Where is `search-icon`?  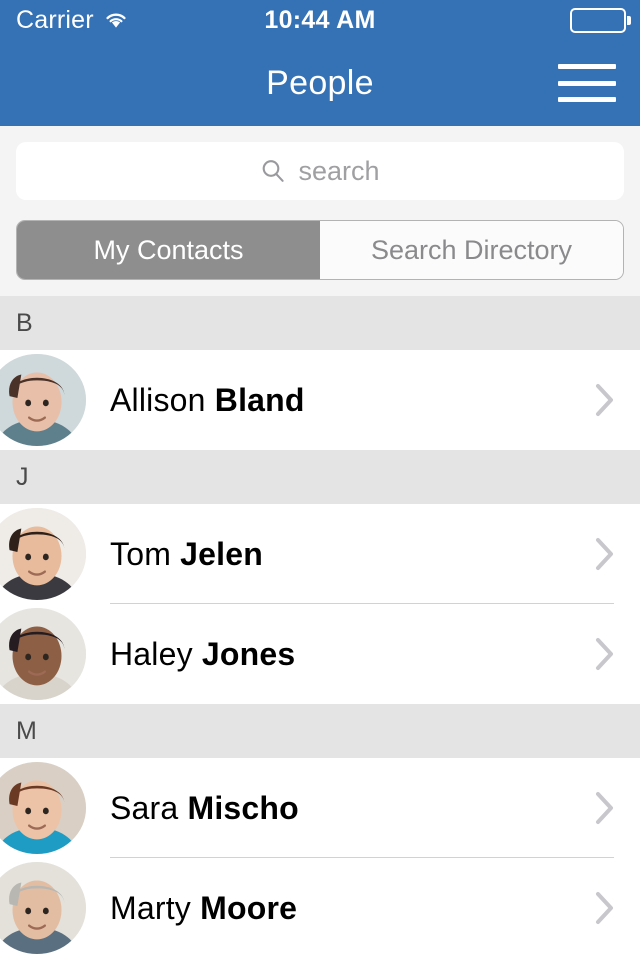 search-icon is located at coordinates (273, 171).